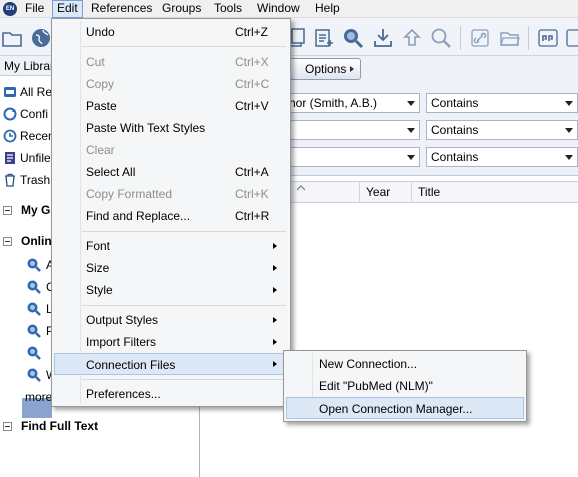 The image size is (578, 477). What do you see at coordinates (480, 38) in the screenshot?
I see `link-icon` at bounding box center [480, 38].